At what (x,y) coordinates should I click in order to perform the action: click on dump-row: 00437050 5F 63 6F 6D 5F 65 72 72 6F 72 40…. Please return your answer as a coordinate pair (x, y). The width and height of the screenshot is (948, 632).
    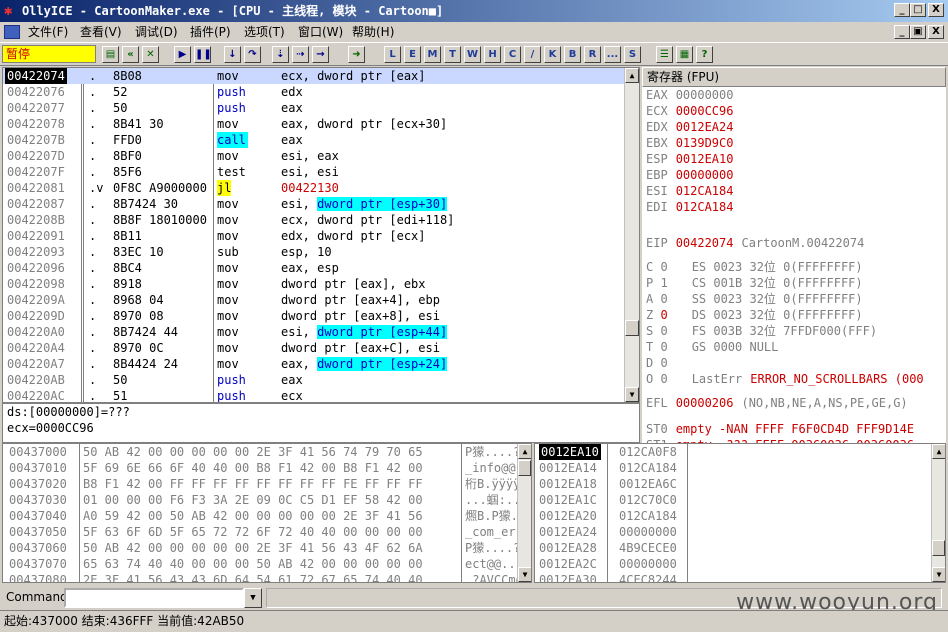
    Looking at the image, I should click on (261, 532).